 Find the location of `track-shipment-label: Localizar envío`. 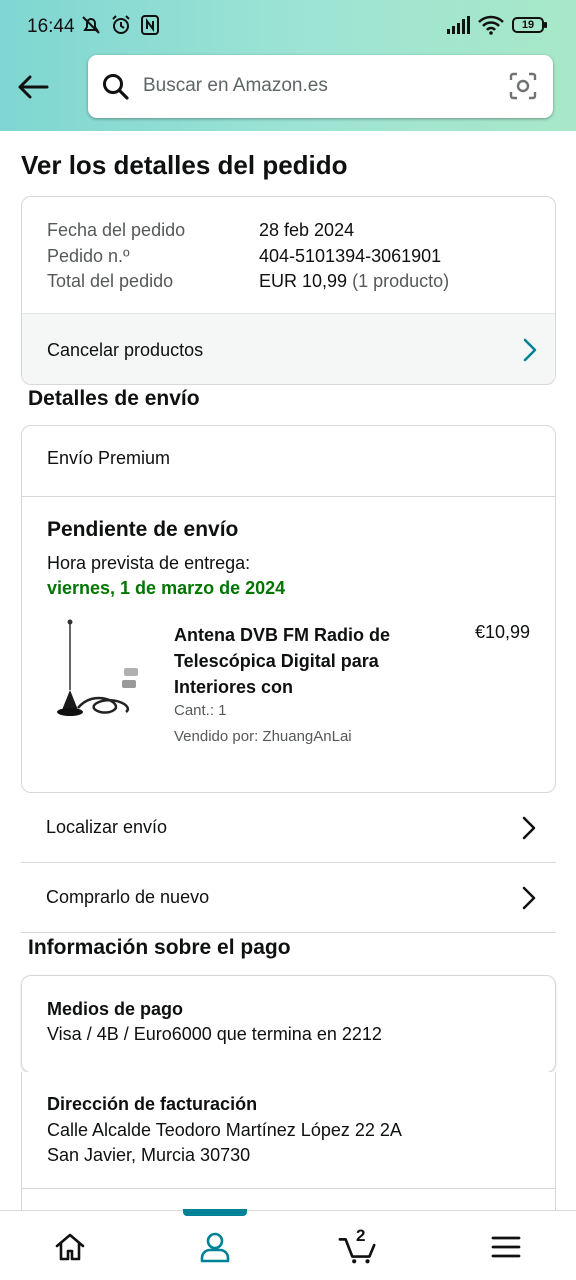

track-shipment-label: Localizar envío is located at coordinates (107, 827).